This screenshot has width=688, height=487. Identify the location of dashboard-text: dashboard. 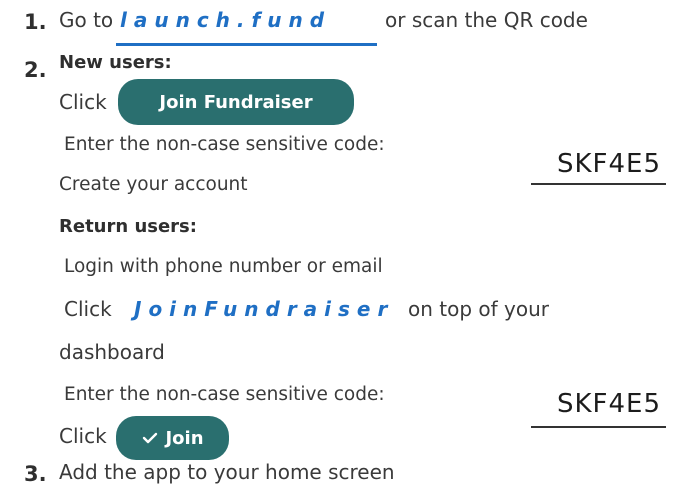
(112, 352).